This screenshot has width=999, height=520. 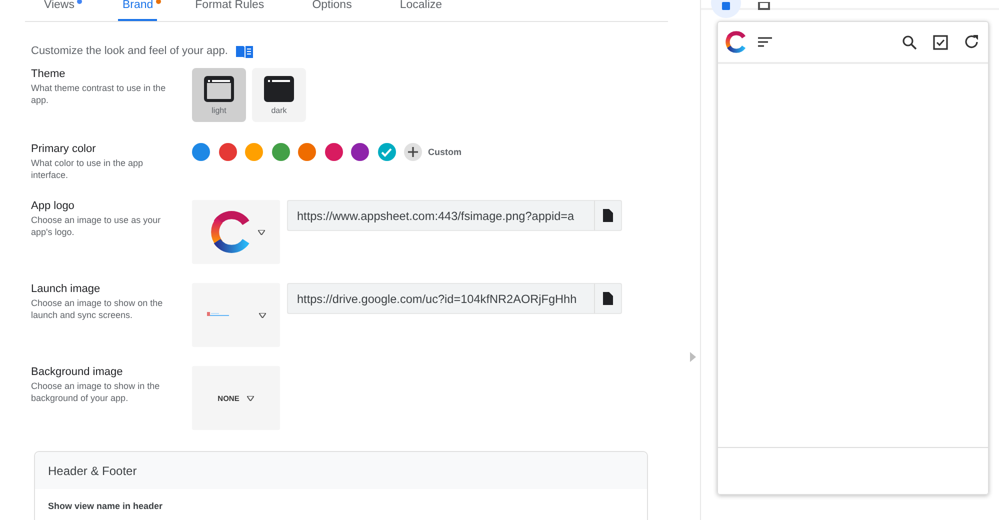 What do you see at coordinates (48, 74) in the screenshot?
I see `setting-title: Theme` at bounding box center [48, 74].